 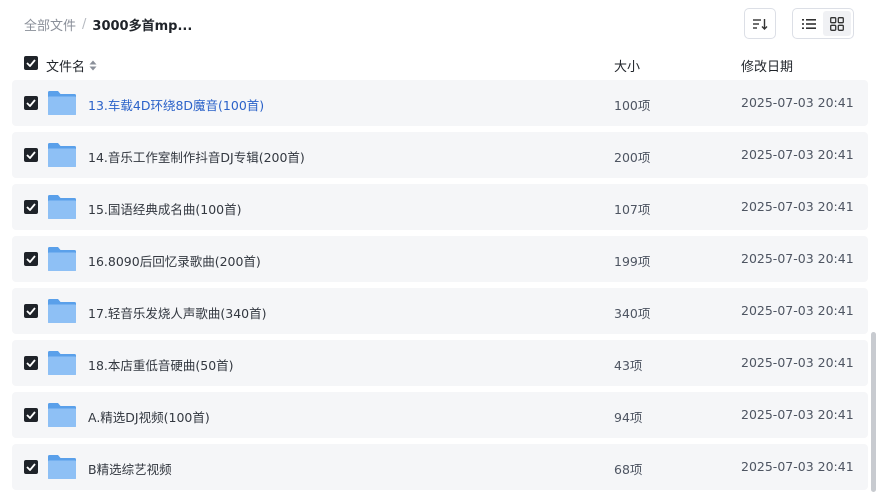 I want to click on file-size: 94项, so click(x=628, y=417).